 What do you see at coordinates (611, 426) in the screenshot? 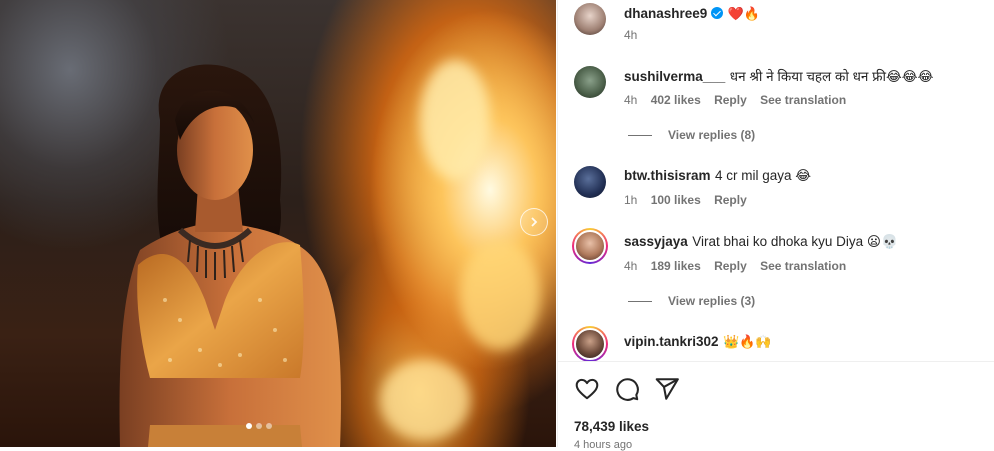
I see `likes-count: 78,439 likes` at bounding box center [611, 426].